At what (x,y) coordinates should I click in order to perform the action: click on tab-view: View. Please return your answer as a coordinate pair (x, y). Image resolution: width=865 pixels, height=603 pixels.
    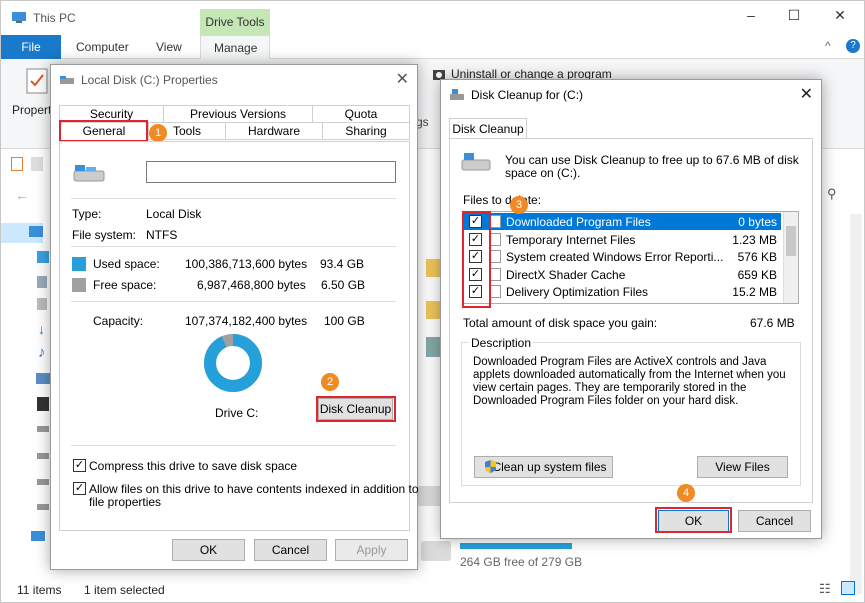
    Looking at the image, I should click on (169, 47).